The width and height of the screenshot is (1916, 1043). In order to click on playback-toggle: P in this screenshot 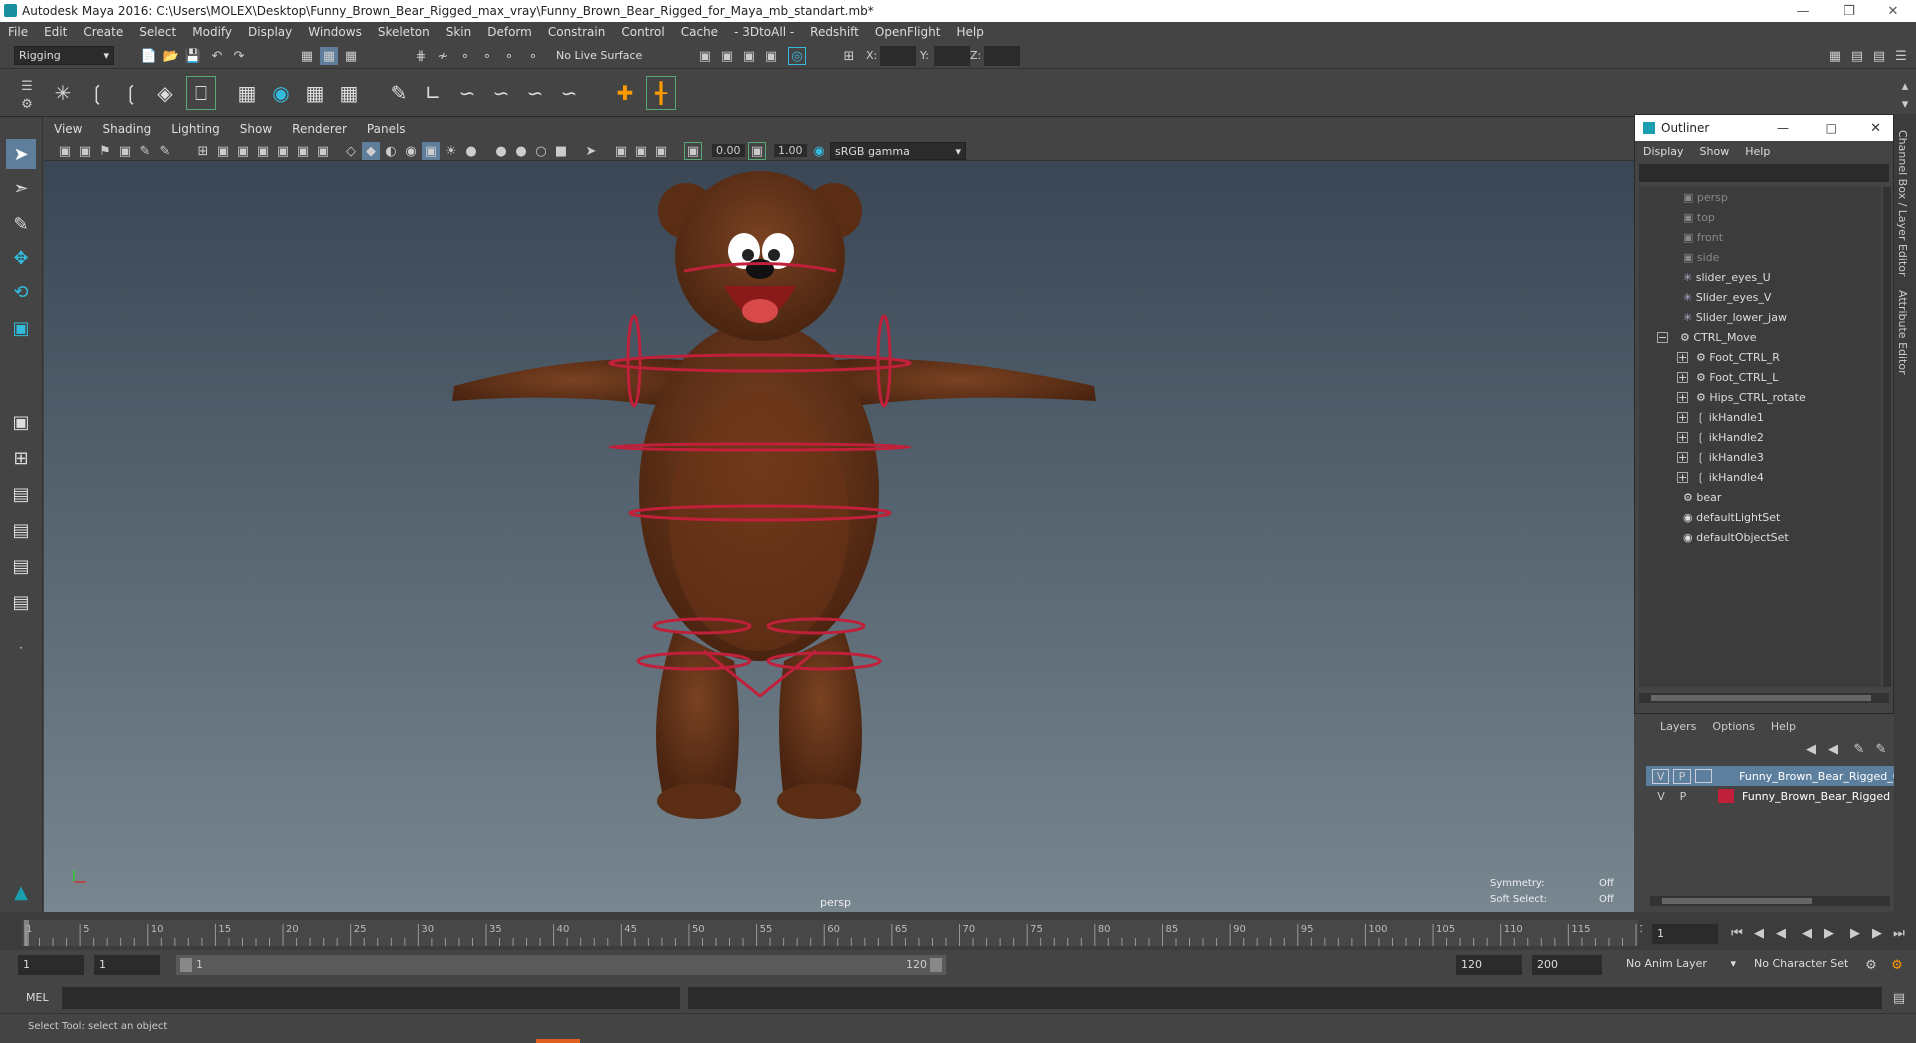, I will do `click(1682, 776)`.